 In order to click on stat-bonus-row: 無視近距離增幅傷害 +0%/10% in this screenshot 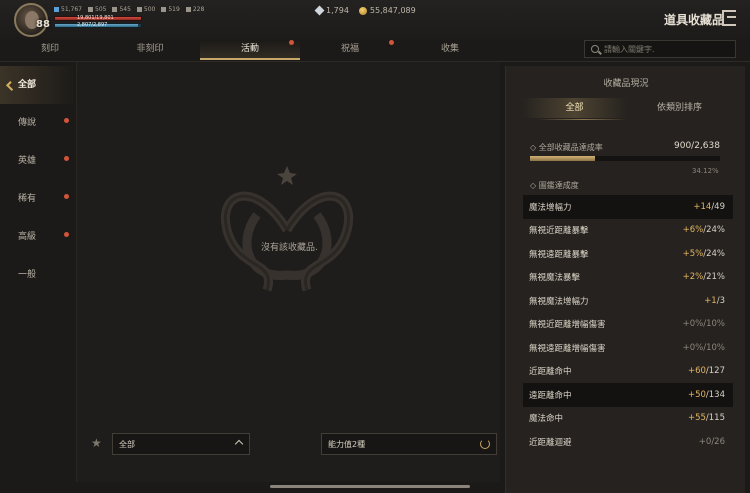, I will do `click(628, 325)`.